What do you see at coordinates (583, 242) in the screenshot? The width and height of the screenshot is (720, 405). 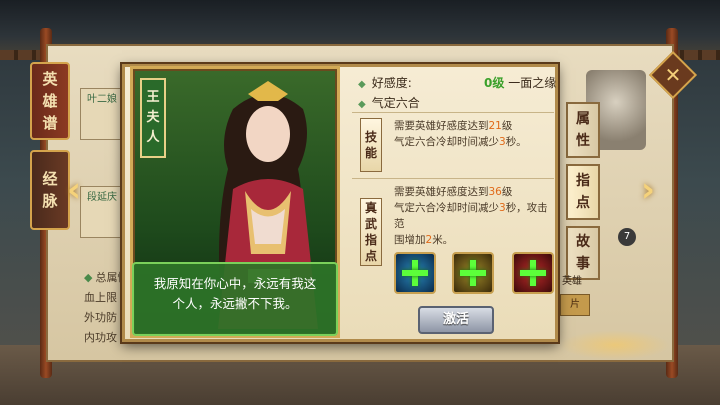 I see `tab-story-char: 故` at bounding box center [583, 242].